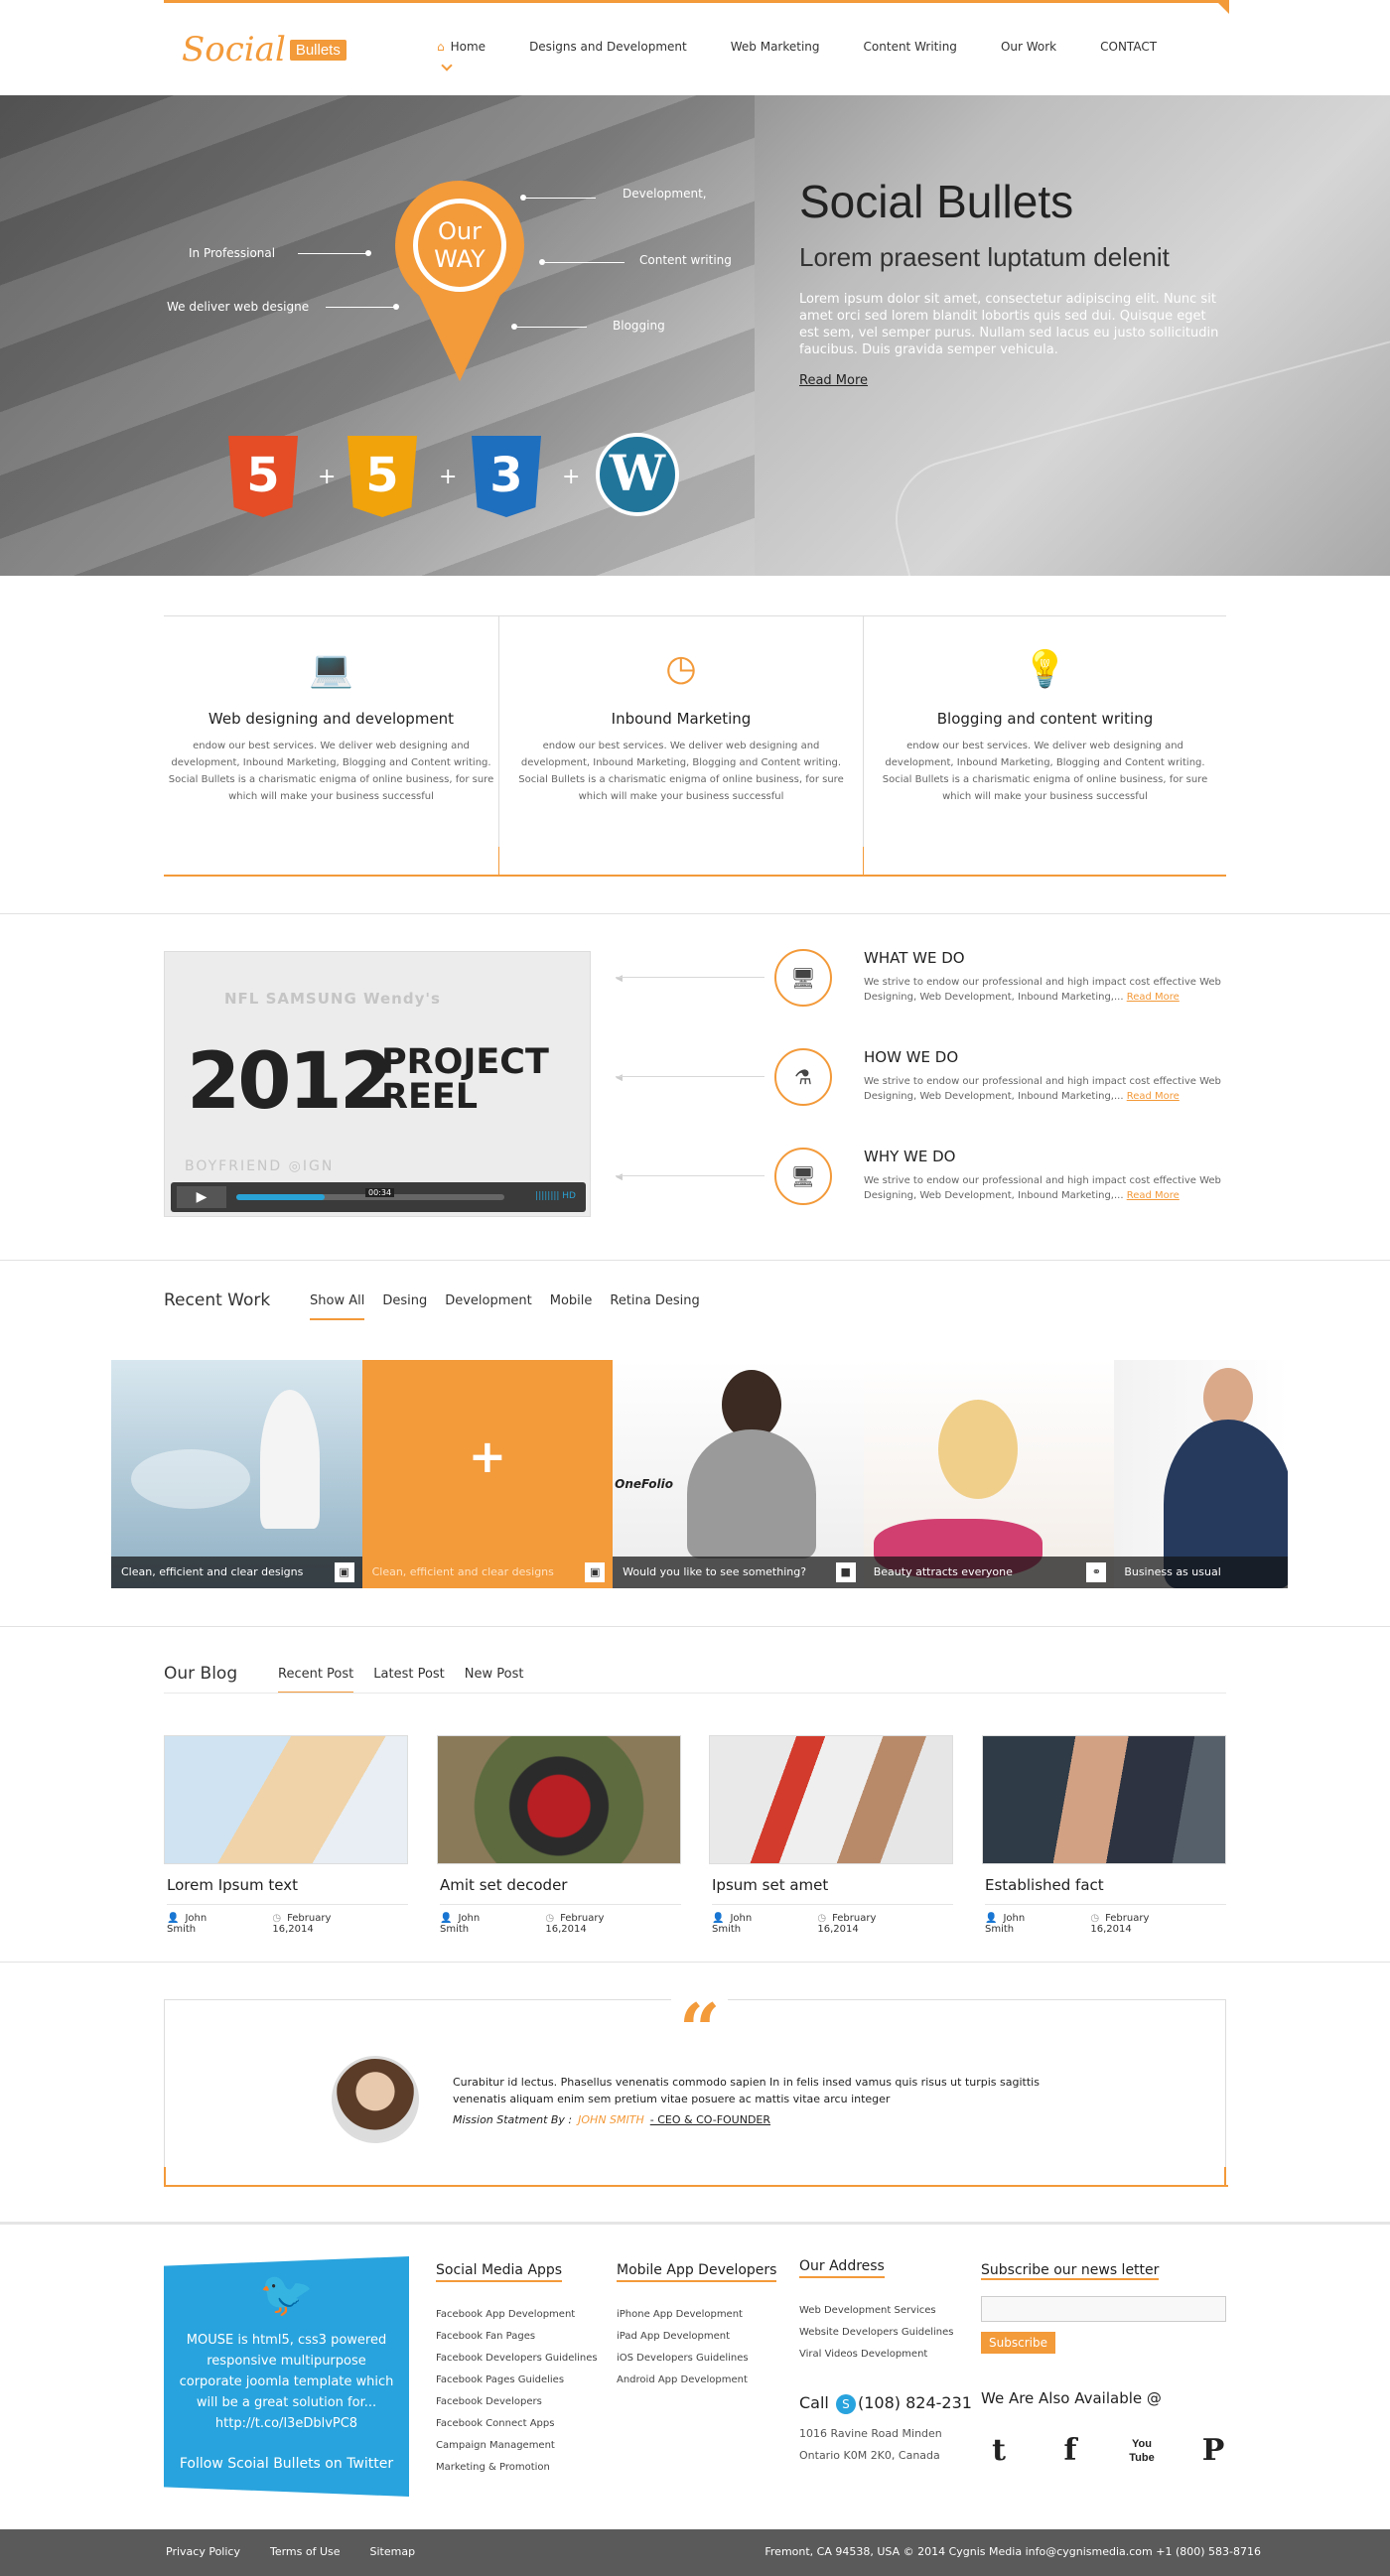  Describe the element at coordinates (290, 1459) in the screenshot. I see `portfolio-image` at that location.